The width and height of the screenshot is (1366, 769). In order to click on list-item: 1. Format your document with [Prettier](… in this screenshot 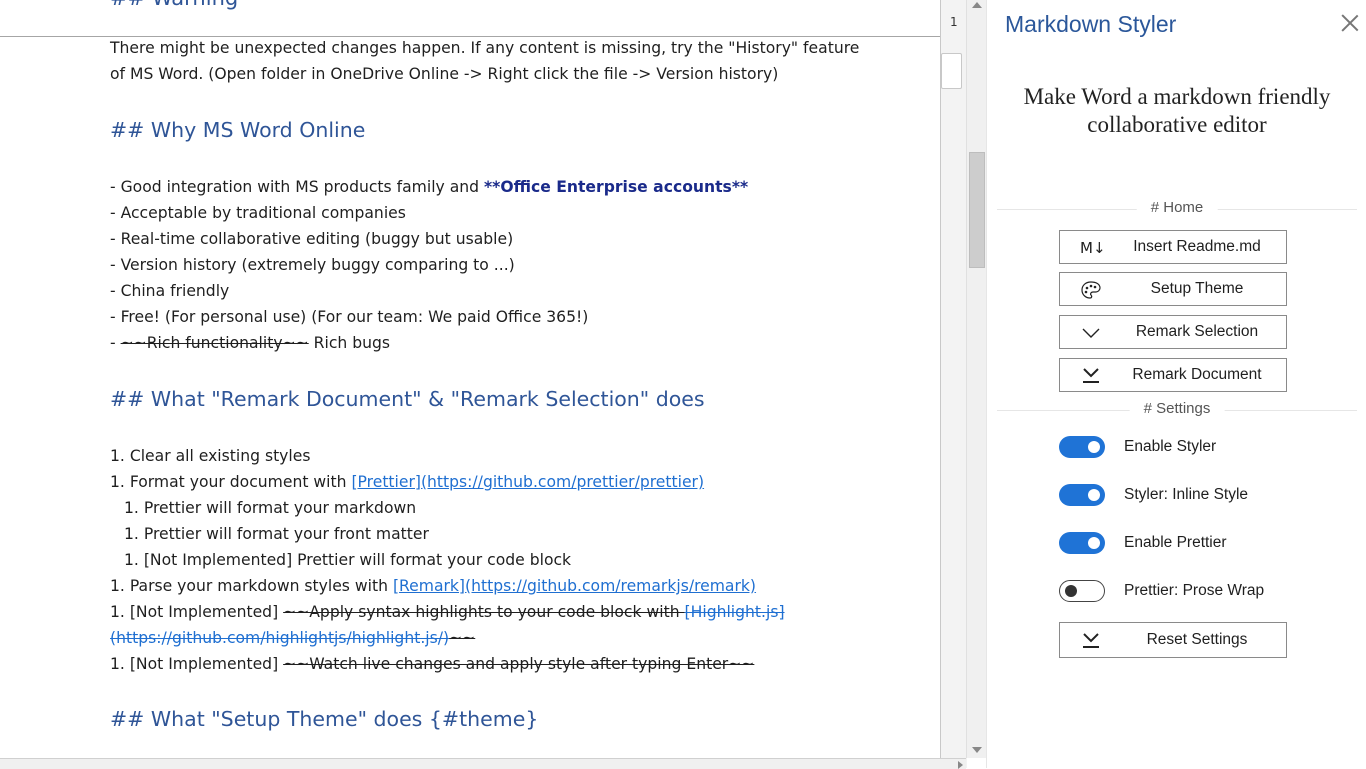, I will do `click(407, 482)`.